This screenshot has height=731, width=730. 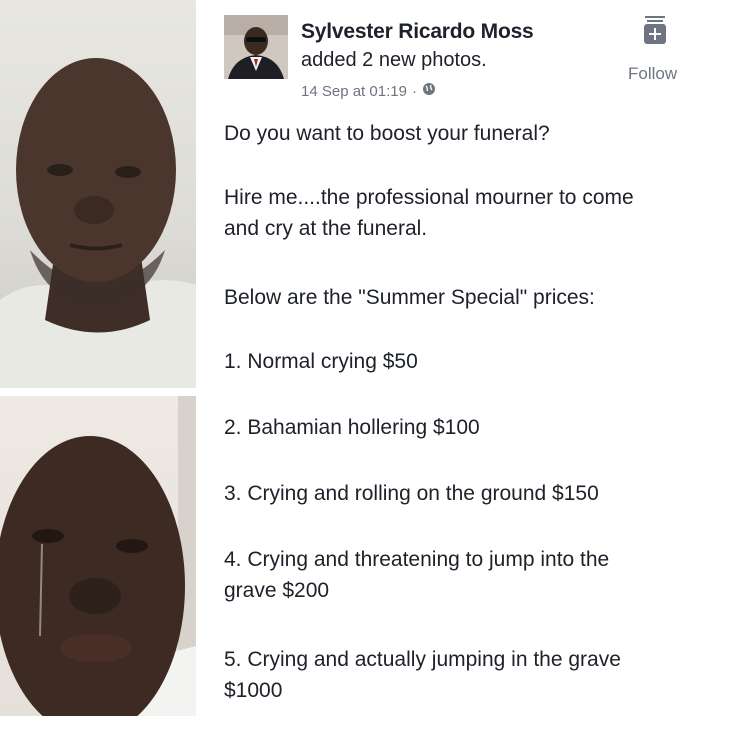 What do you see at coordinates (387, 133) in the screenshot?
I see `body-line-question: Do you want to boost your funeral?` at bounding box center [387, 133].